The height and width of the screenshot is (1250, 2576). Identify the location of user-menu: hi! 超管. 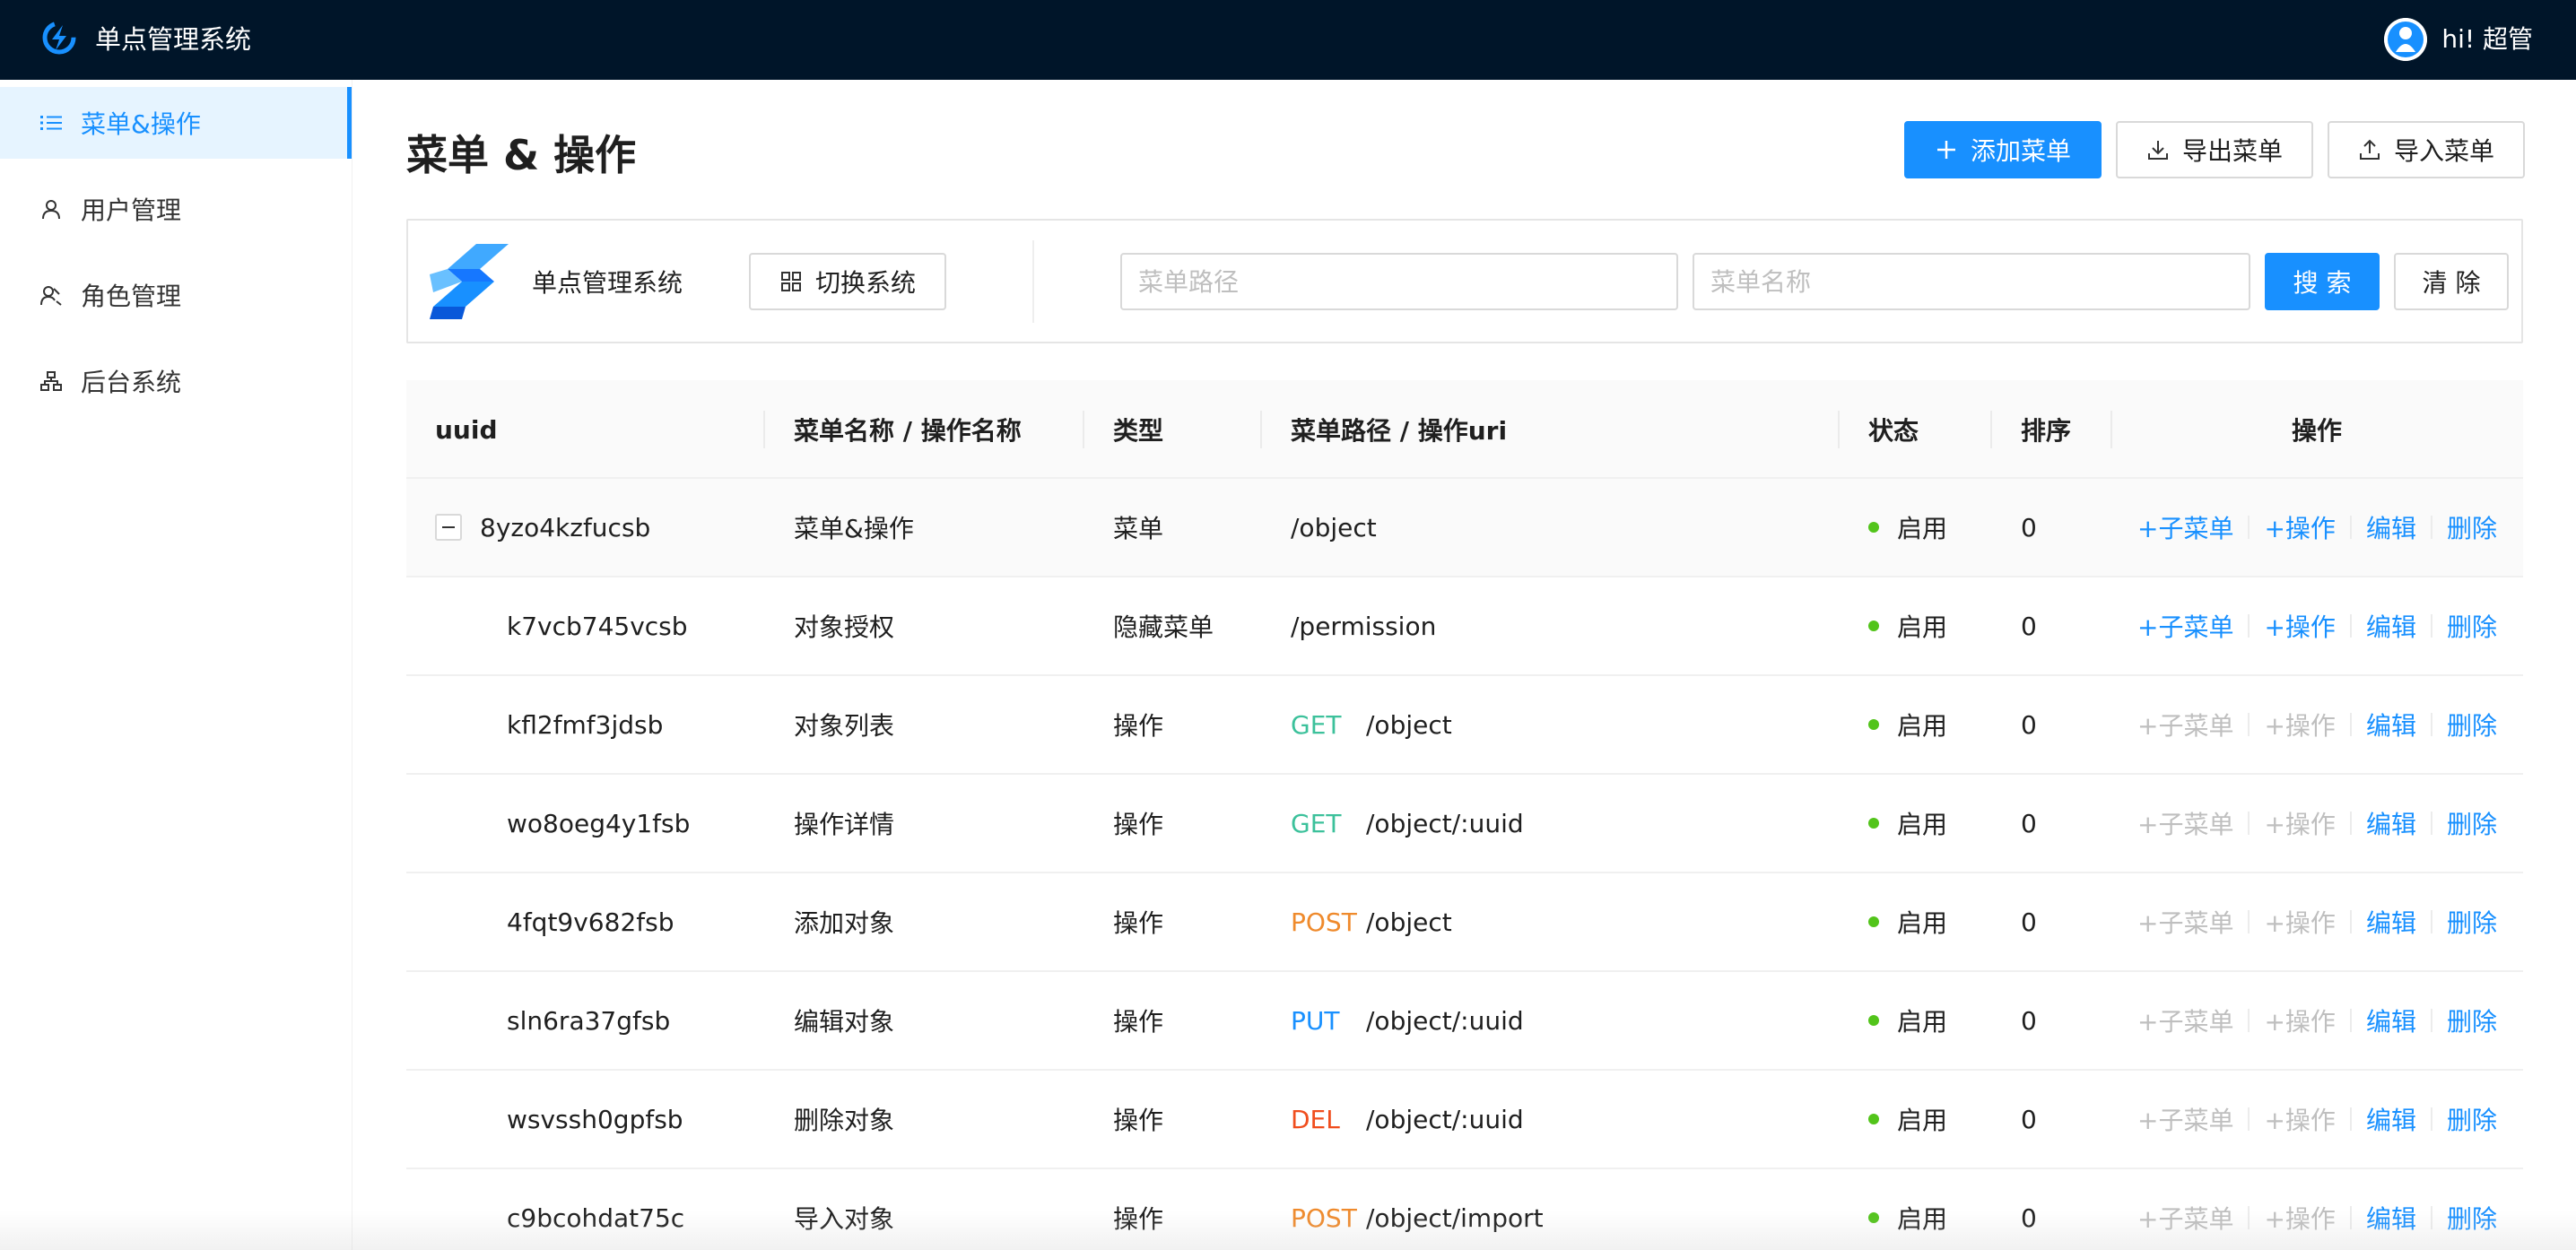
(2458, 39).